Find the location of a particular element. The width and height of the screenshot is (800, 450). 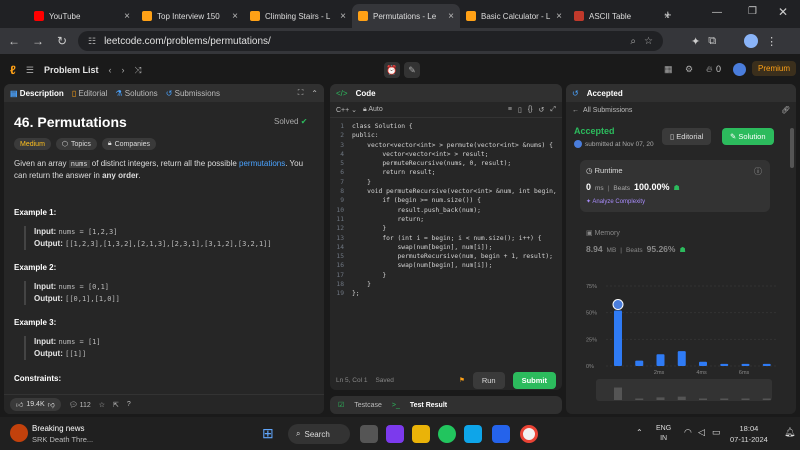

thumbs-down-icon: 👎︎ is located at coordinates (51, 404).